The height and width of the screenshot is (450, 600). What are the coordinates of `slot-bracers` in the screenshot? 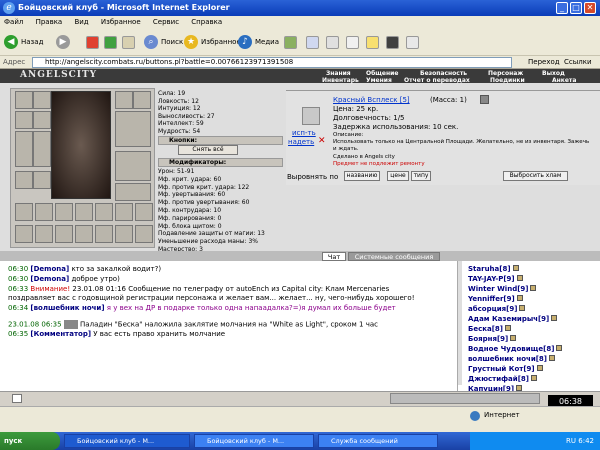 It's located at (142, 100).